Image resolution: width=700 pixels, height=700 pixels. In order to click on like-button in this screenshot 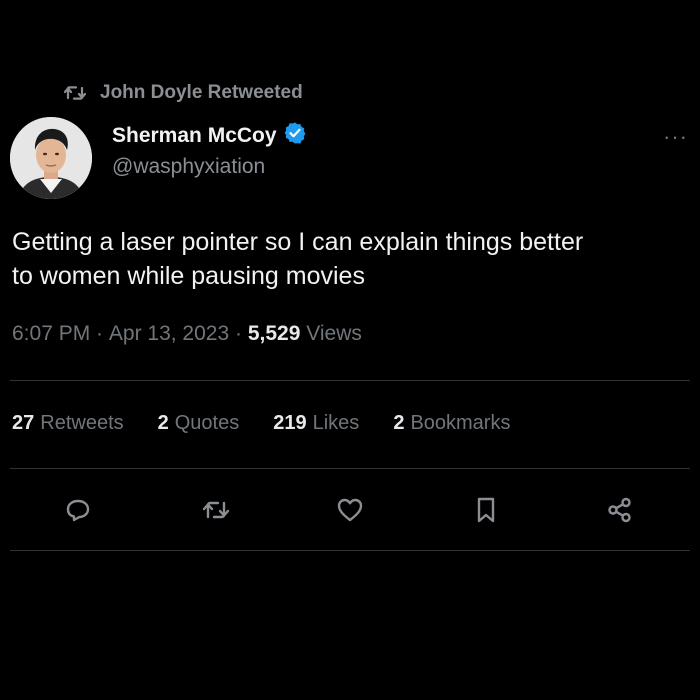, I will do `click(350, 510)`.